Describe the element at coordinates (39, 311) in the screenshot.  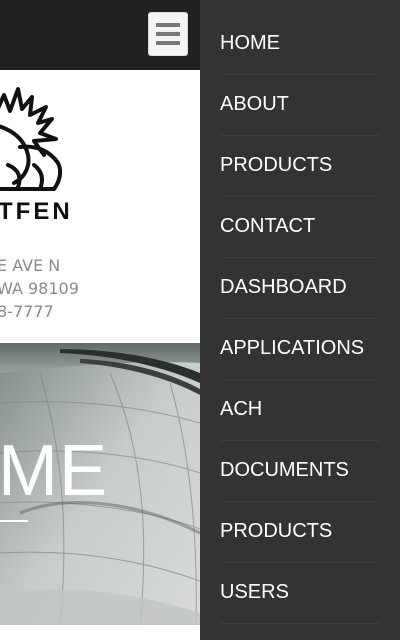
I see `address-line-phone: 8-7777` at that location.